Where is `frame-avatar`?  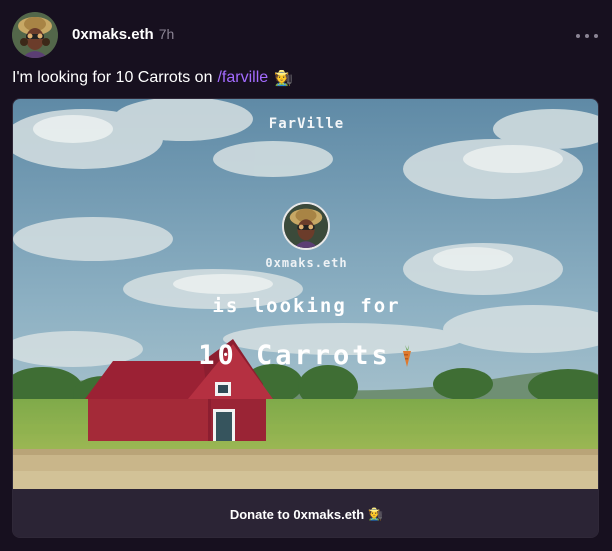
frame-avatar is located at coordinates (306, 226).